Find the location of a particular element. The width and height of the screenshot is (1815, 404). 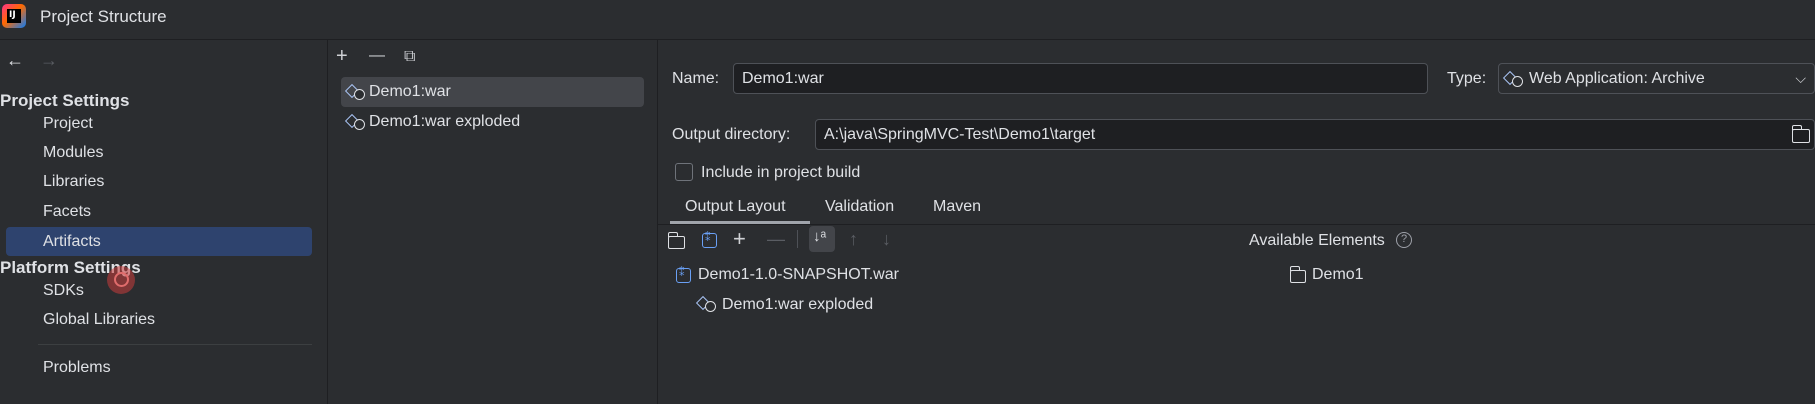

tree-item-war-exploded: Demo1:war exploded is located at coordinates (797, 305).